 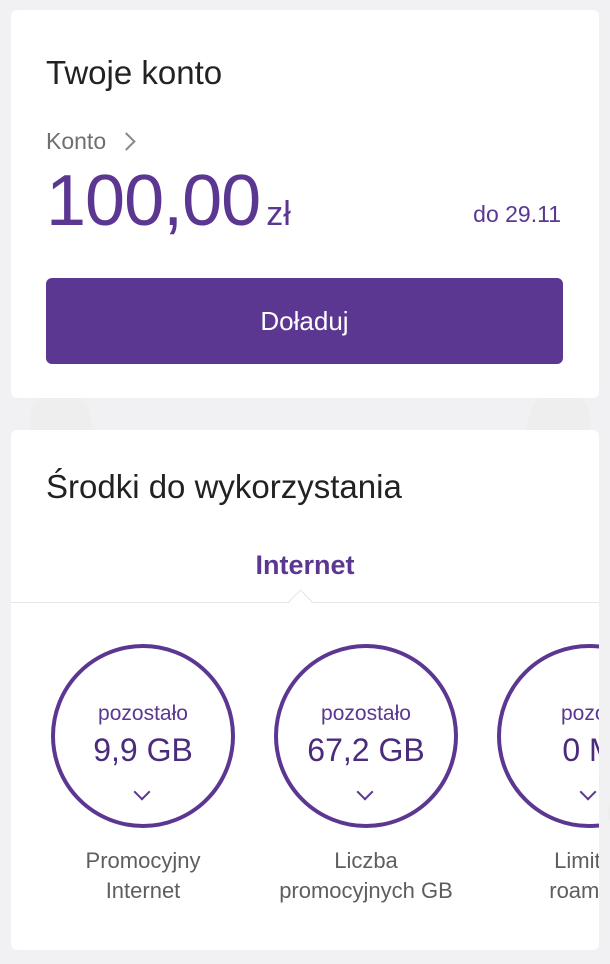 I want to click on resources-card-title: Środki do wykorzystania, so click(x=224, y=486).